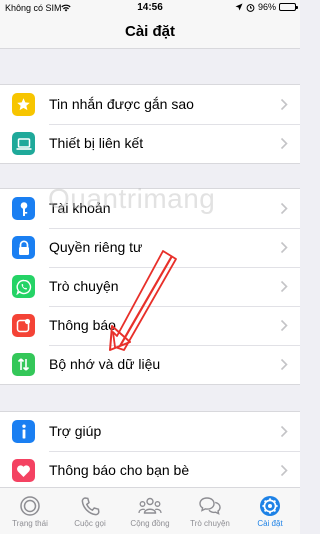 This screenshot has width=320, height=534. What do you see at coordinates (30, 523) in the screenshot?
I see `tab-label: Trạng thái` at bounding box center [30, 523].